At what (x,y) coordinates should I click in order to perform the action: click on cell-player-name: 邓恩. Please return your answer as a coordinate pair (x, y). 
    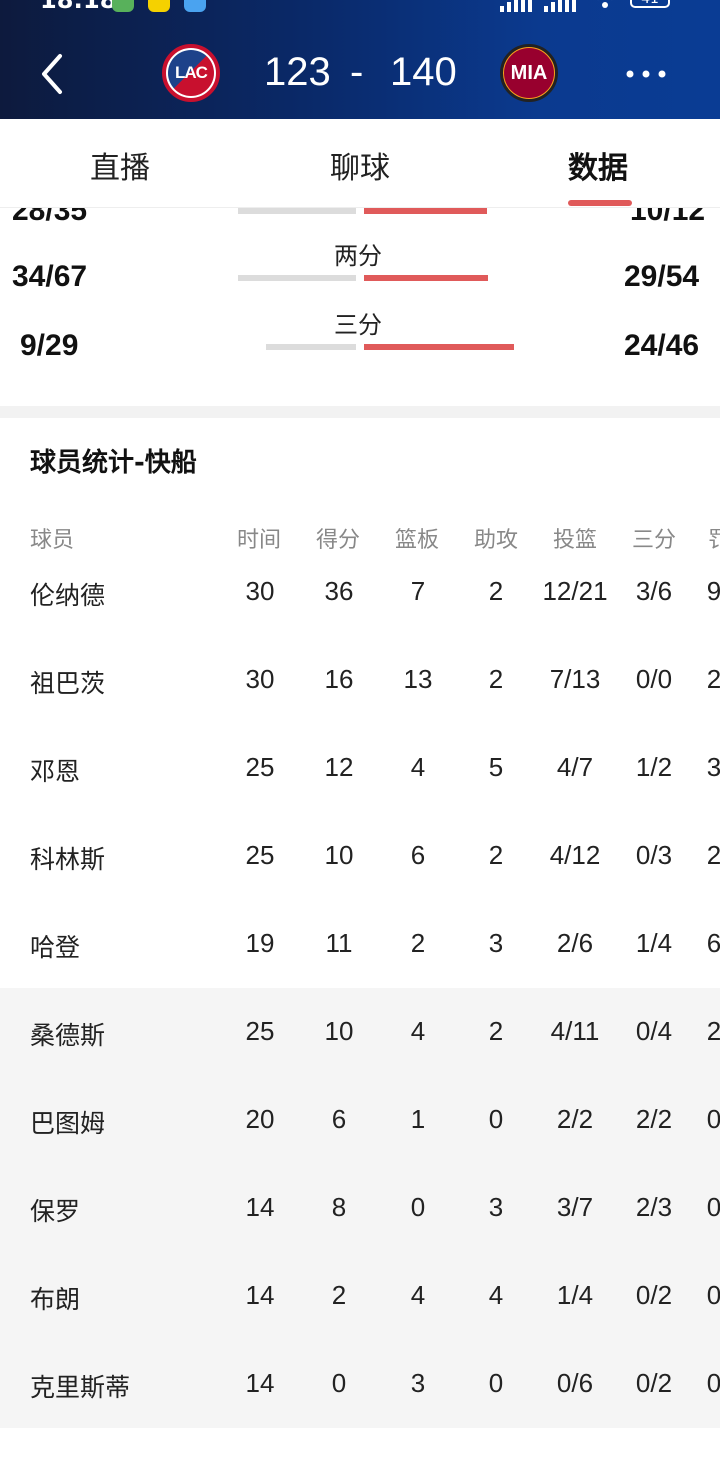
    Looking at the image, I should click on (55, 770).